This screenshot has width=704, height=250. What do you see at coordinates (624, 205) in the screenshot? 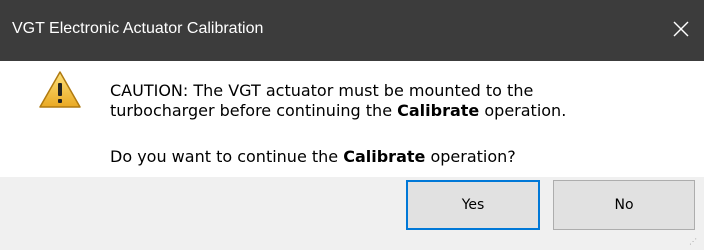
I see `no-button: No` at bounding box center [624, 205].